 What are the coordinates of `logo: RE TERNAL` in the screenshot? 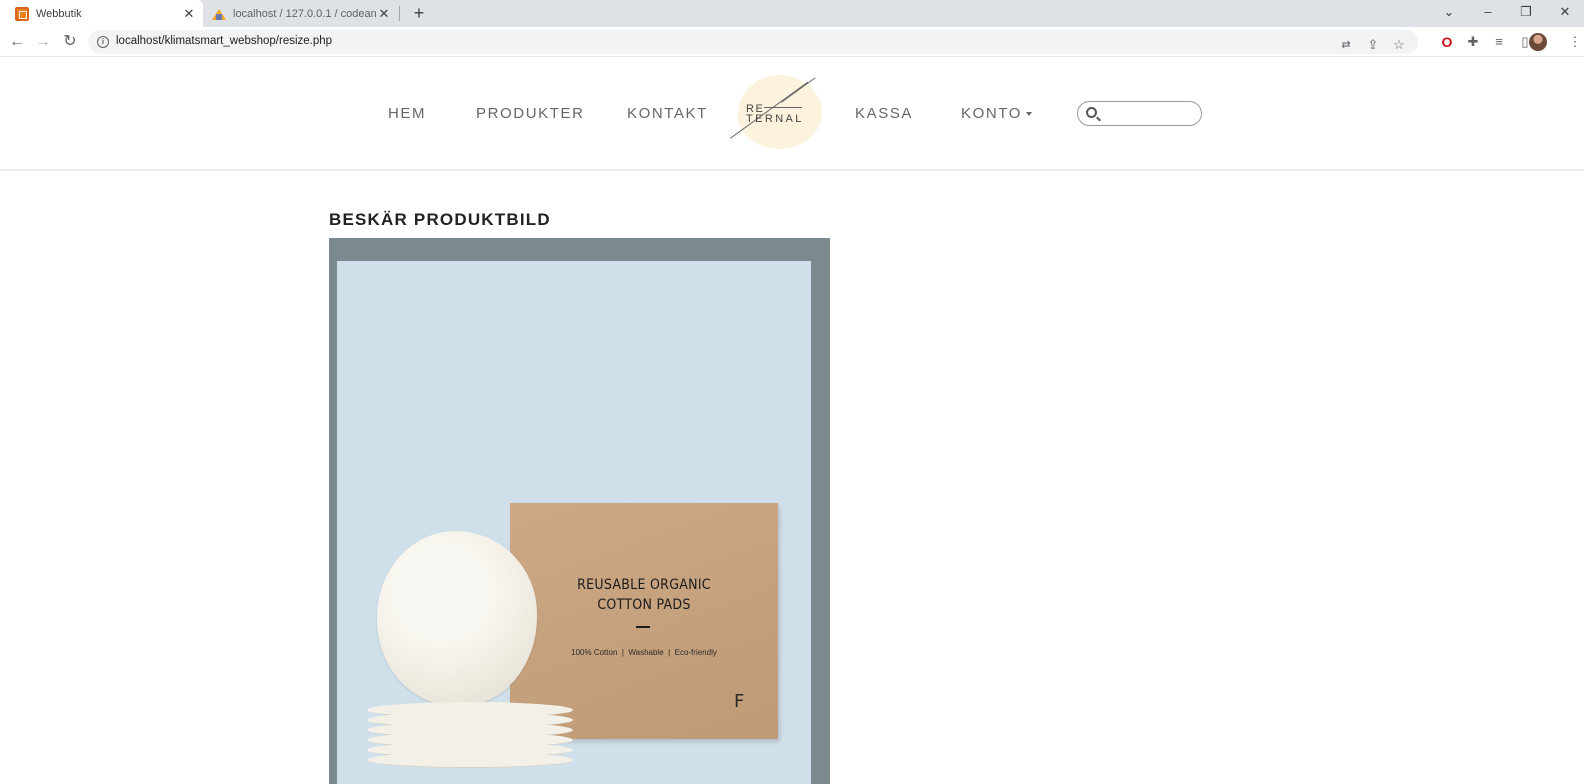 It's located at (776, 112).